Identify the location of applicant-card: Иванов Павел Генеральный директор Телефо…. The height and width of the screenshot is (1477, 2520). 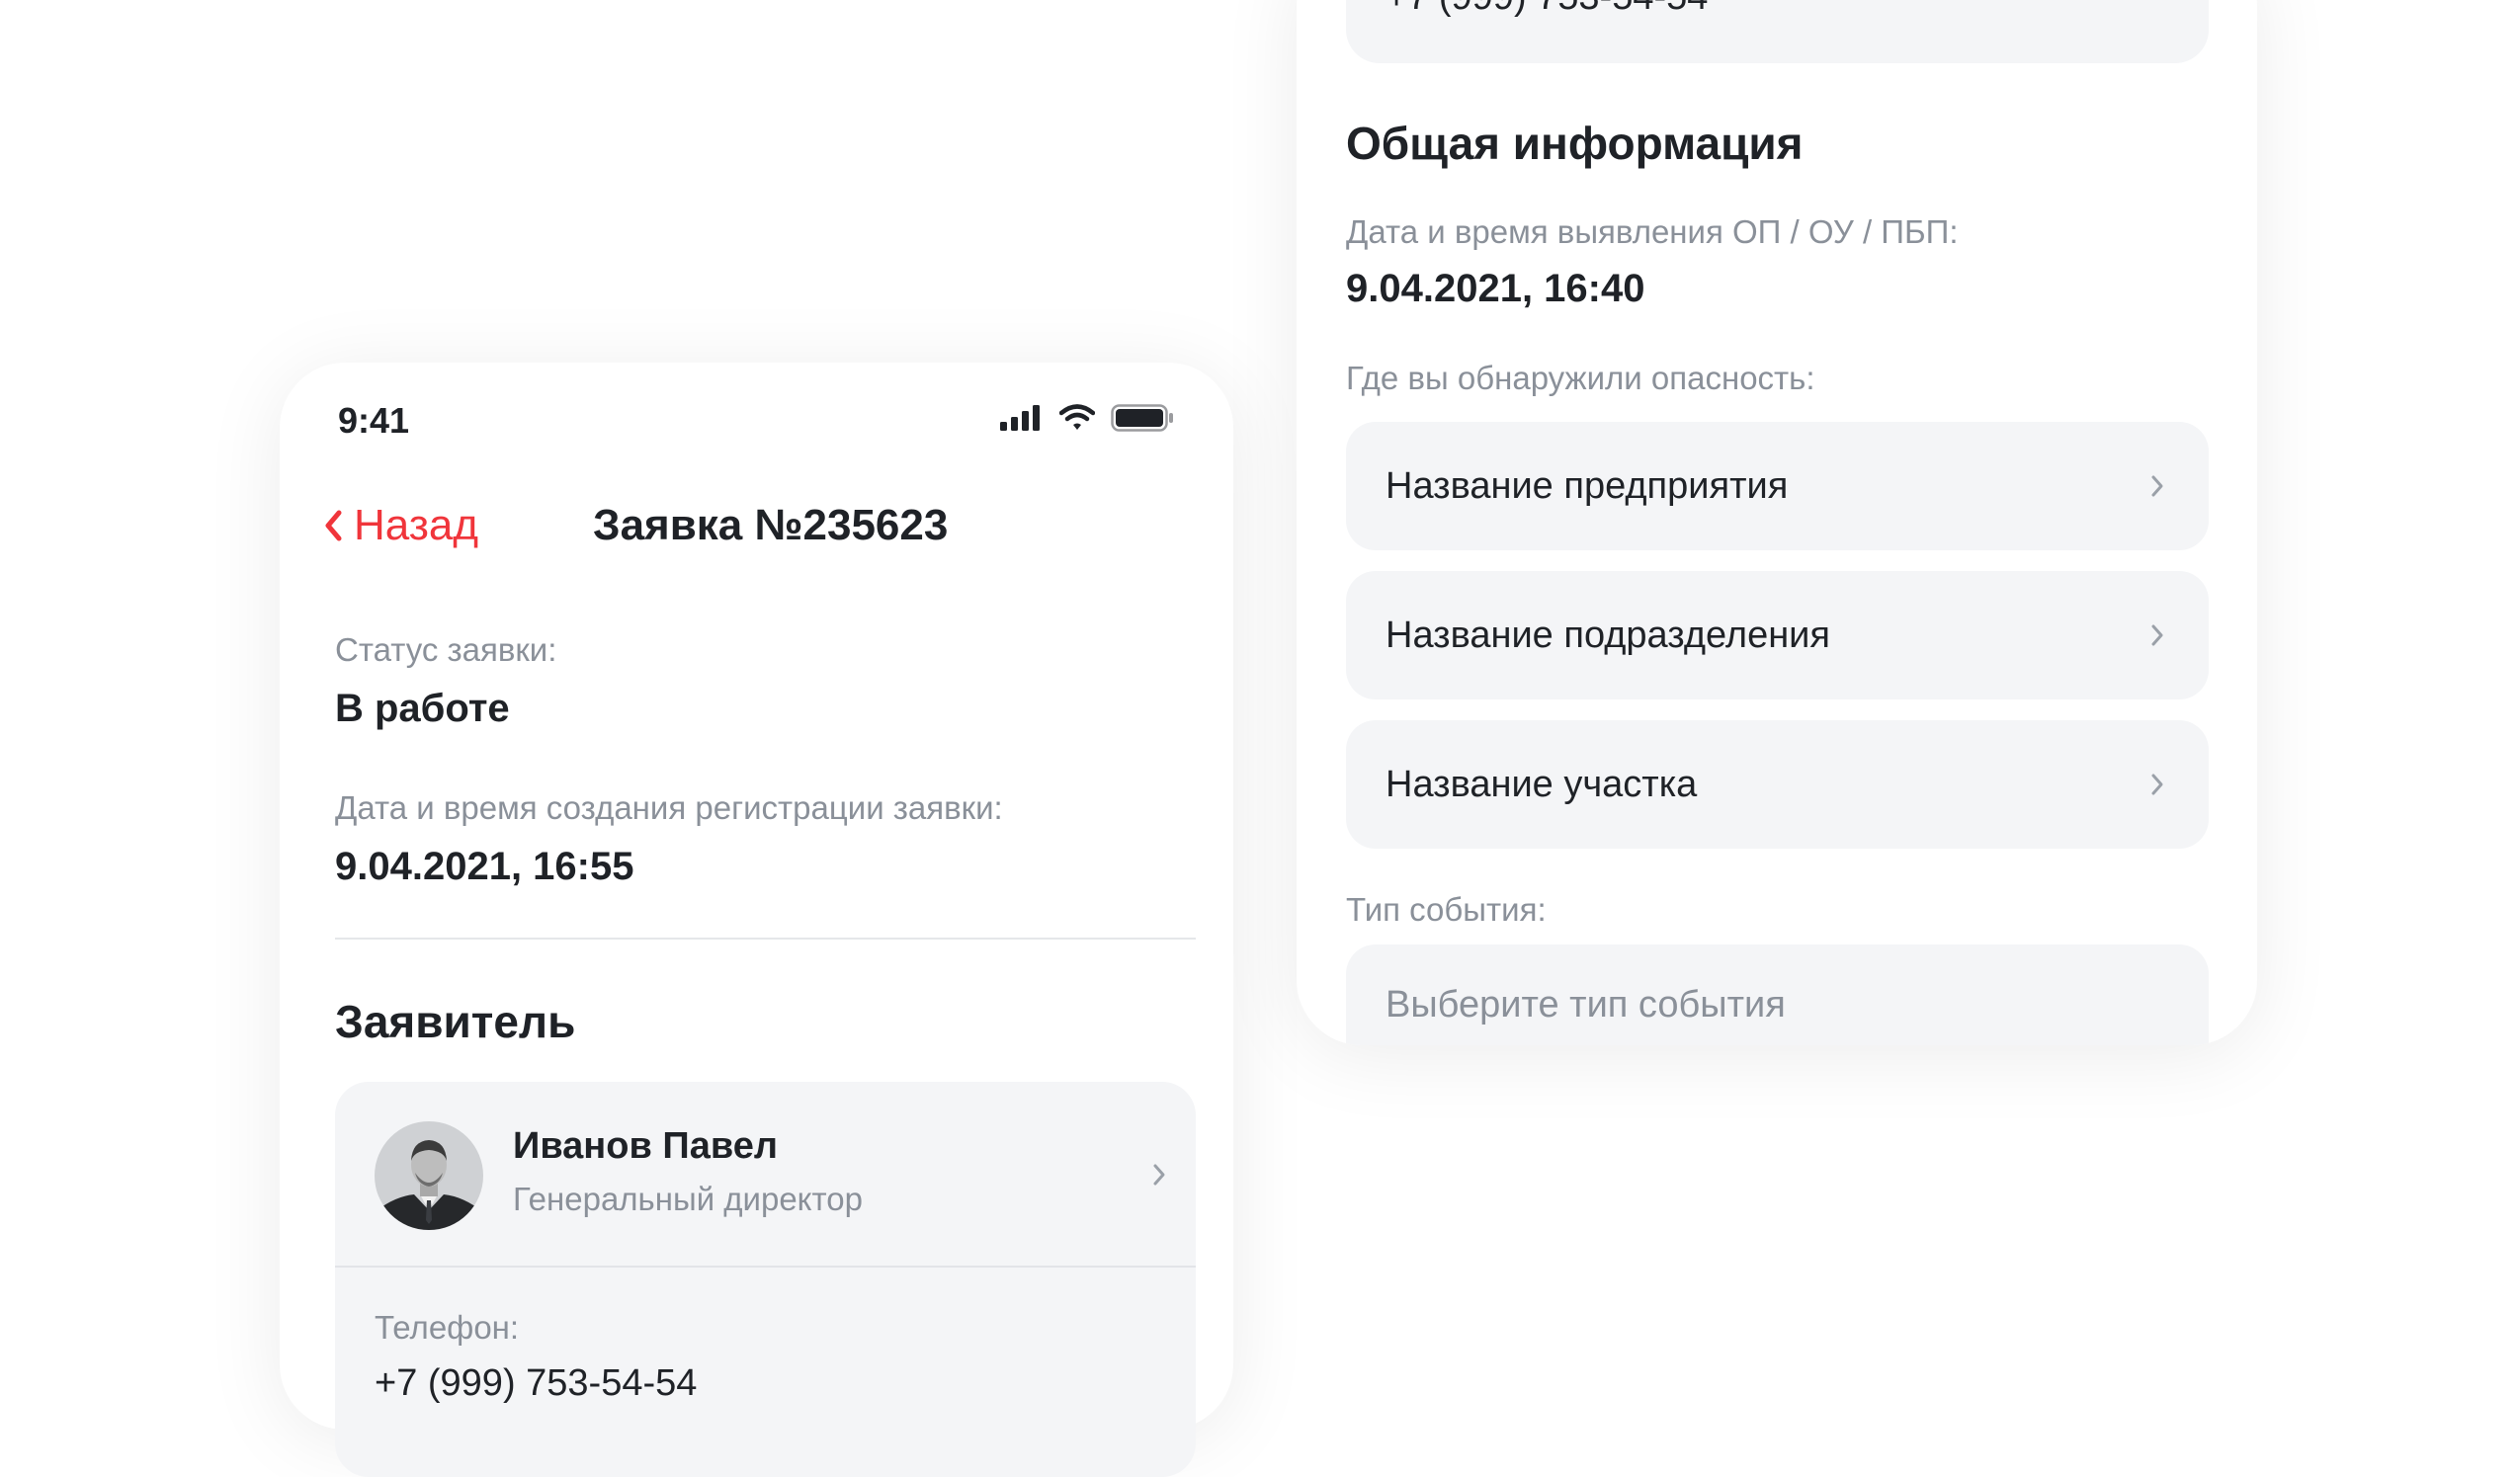
(765, 1279).